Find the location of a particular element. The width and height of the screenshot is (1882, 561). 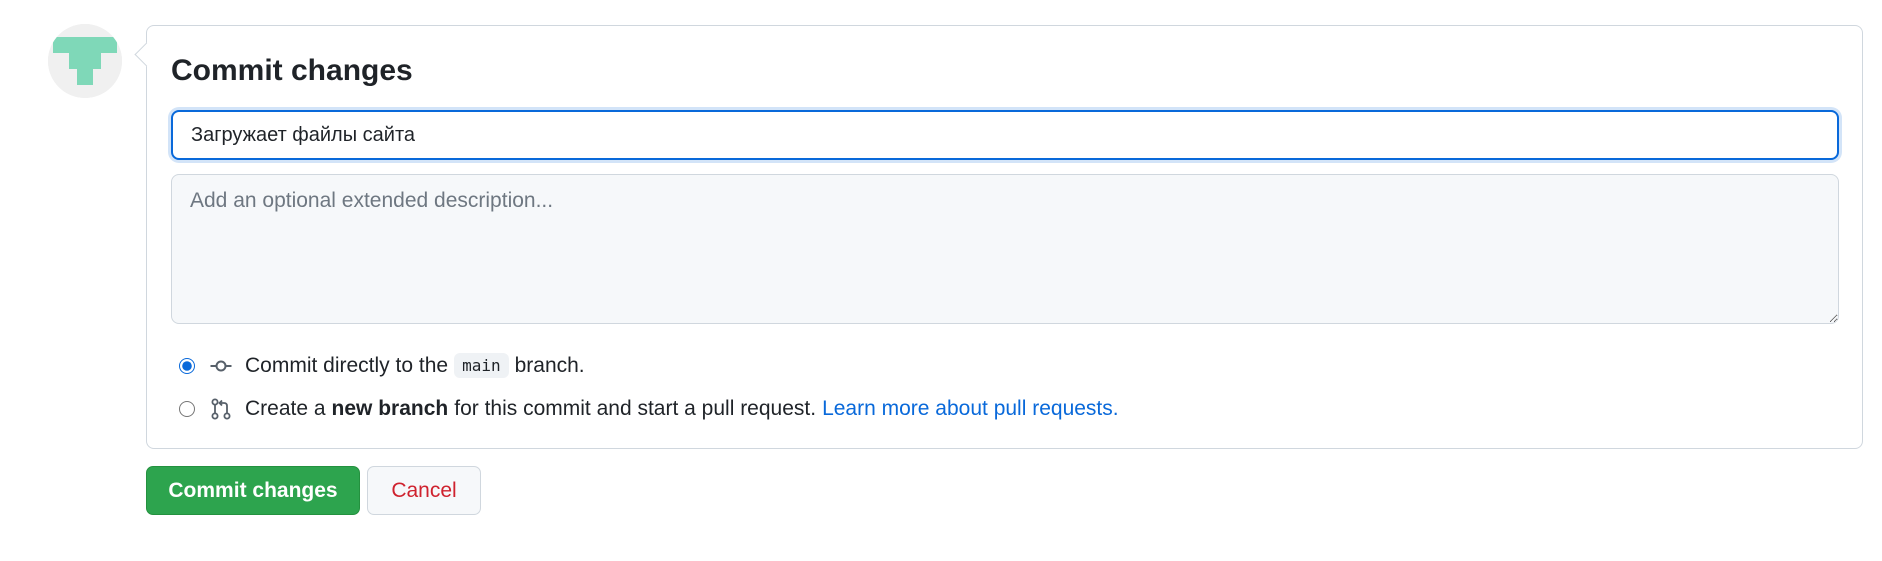

learn-more-pull-requests-link: Learn more about pull requests. is located at coordinates (970, 409).